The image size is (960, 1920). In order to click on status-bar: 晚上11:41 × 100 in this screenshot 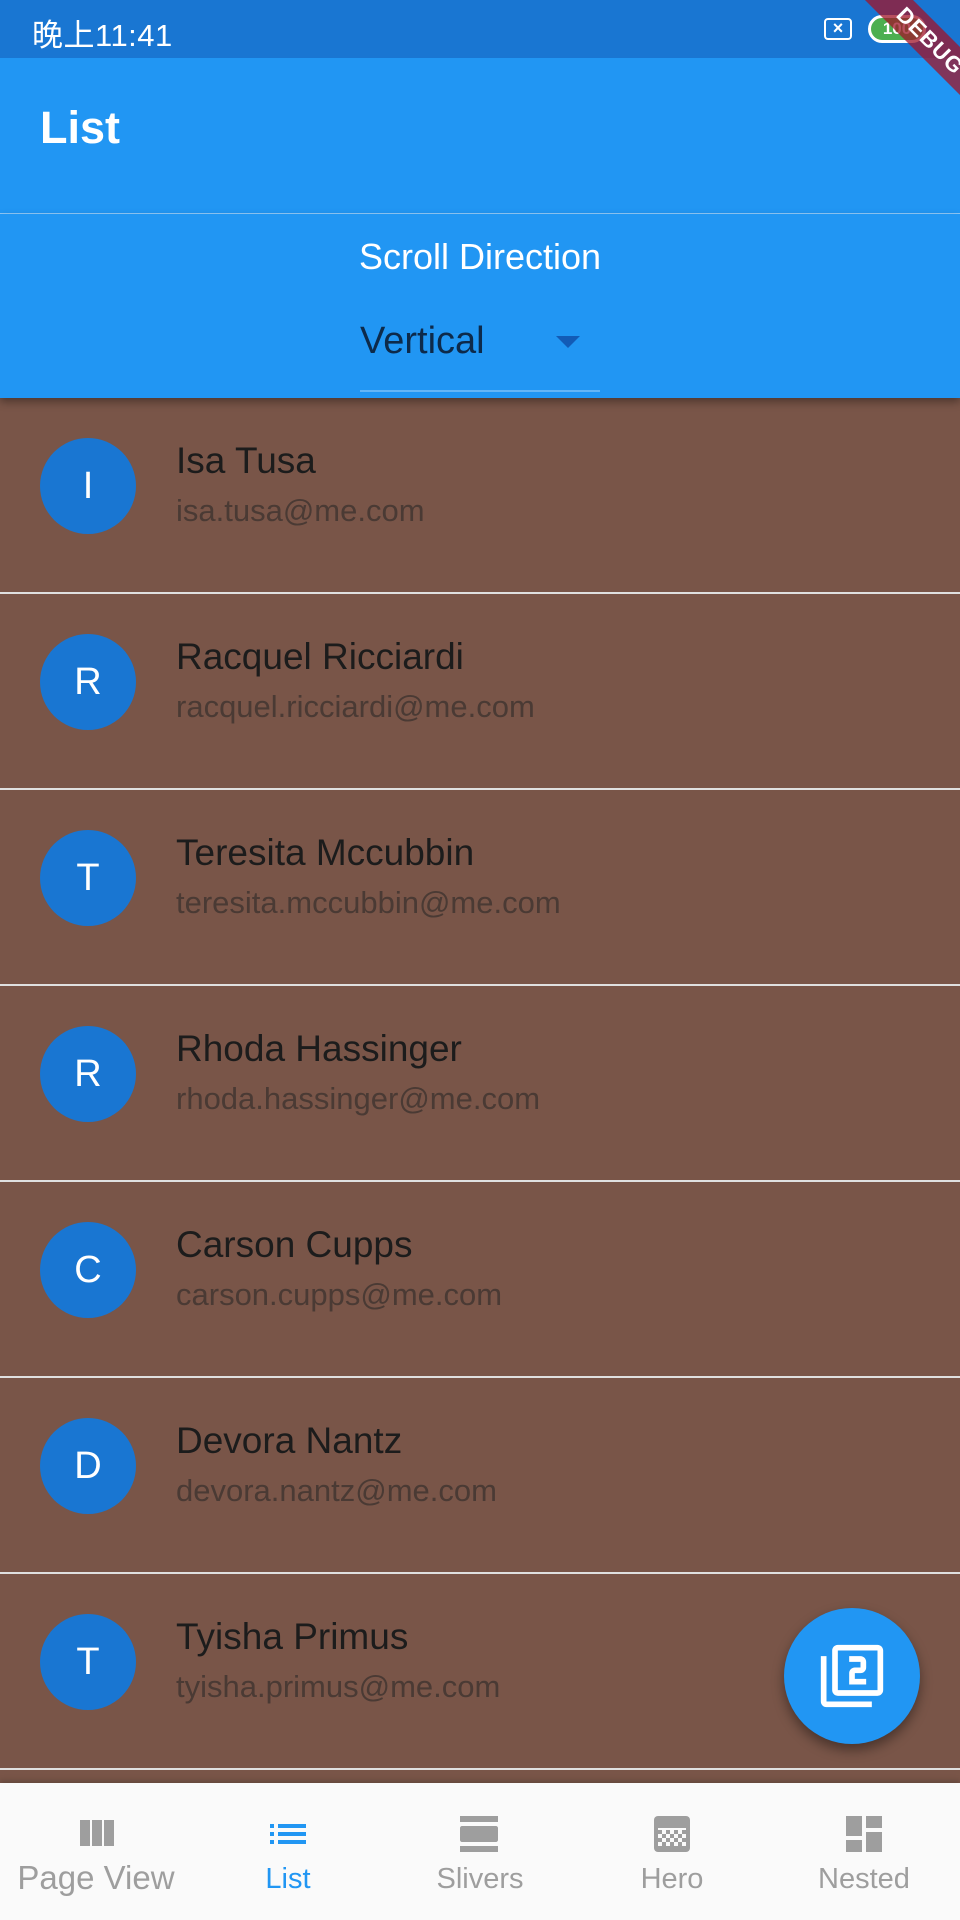, I will do `click(480, 29)`.